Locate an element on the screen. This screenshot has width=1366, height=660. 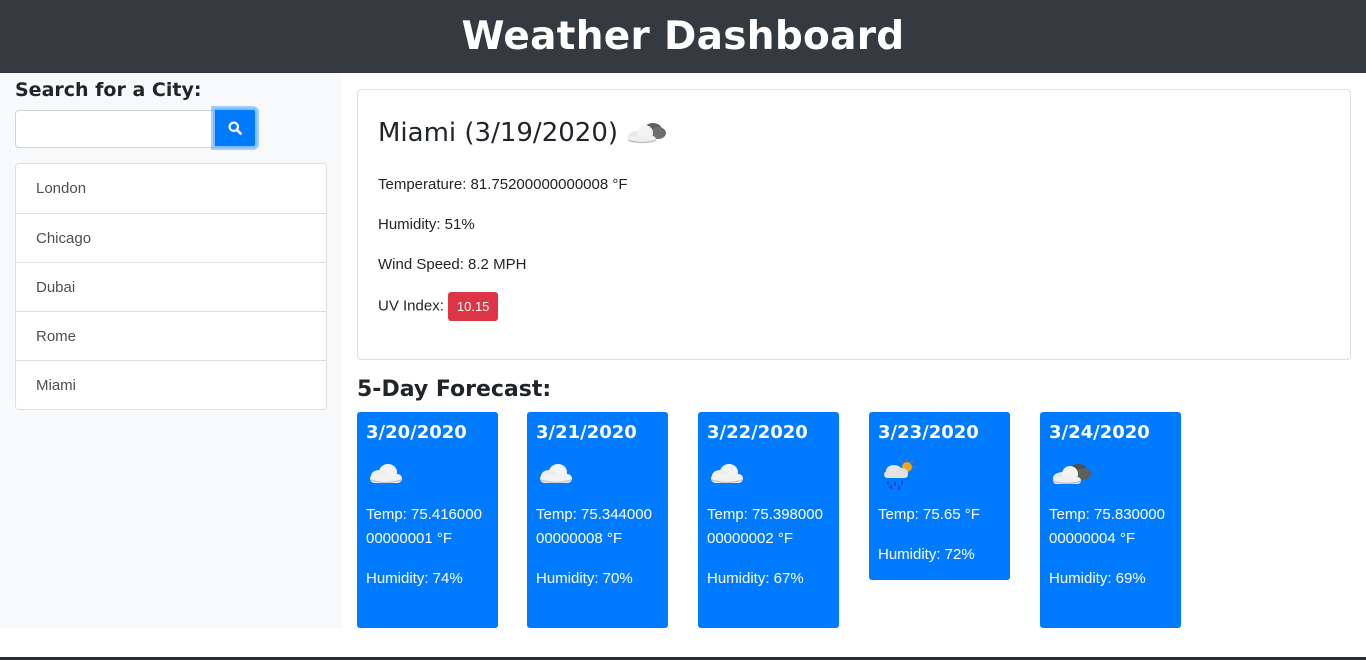
page-title: Weather Dashboard is located at coordinates (683, 36).